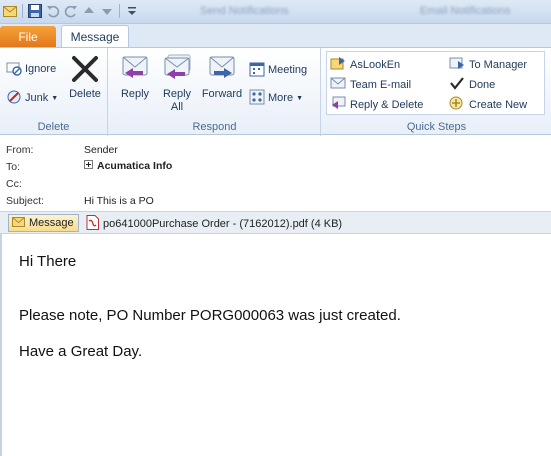  Describe the element at coordinates (257, 70) in the screenshot. I see `meeting-icon` at that location.